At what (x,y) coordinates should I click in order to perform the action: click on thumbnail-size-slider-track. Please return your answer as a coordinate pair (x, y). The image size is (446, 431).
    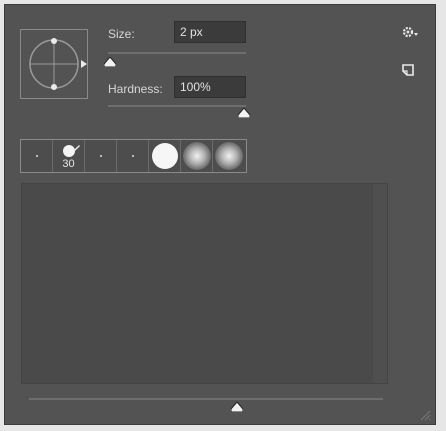
    Looking at the image, I should click on (206, 399).